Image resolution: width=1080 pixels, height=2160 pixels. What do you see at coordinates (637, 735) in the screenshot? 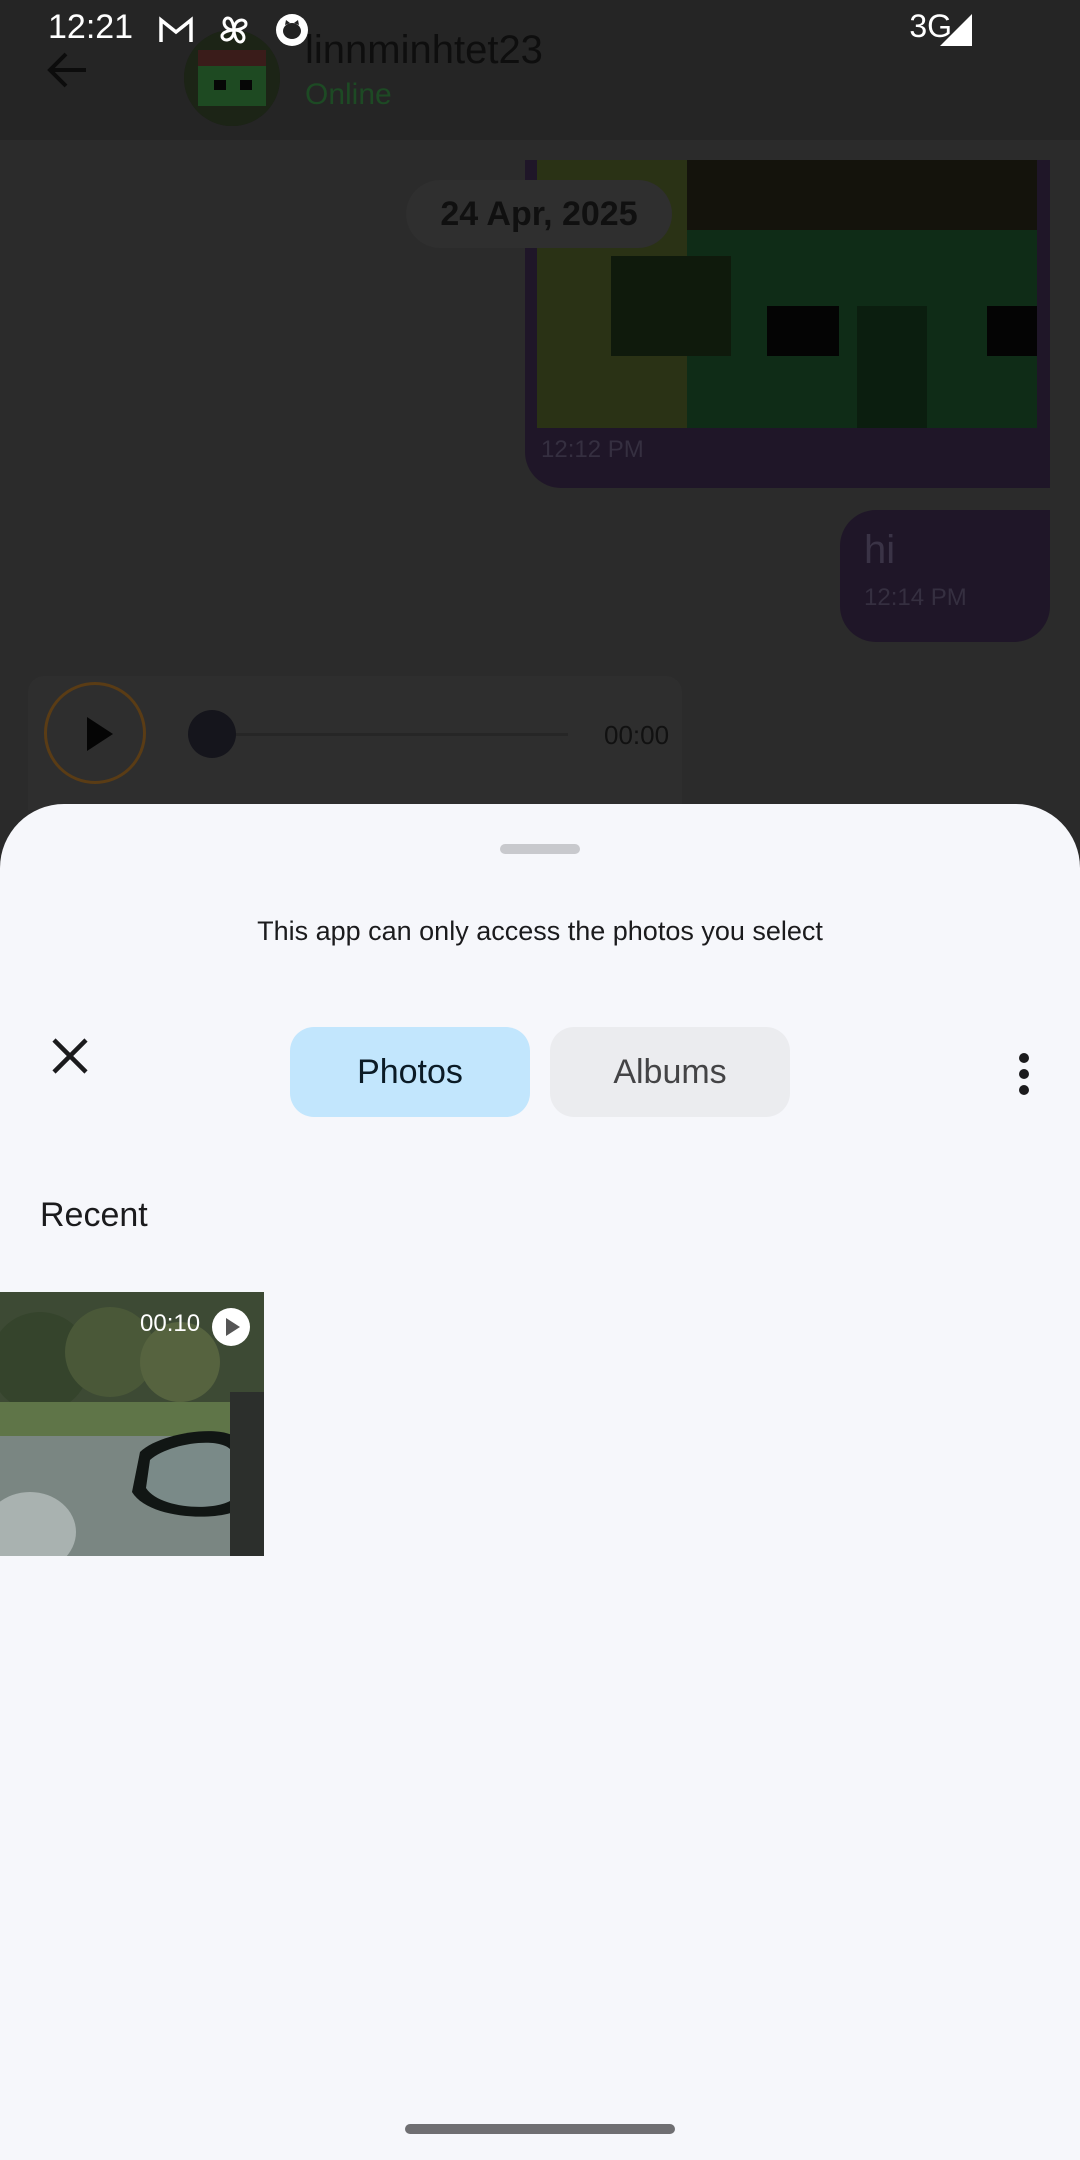
I see `audio-duration: 00:00` at bounding box center [637, 735].